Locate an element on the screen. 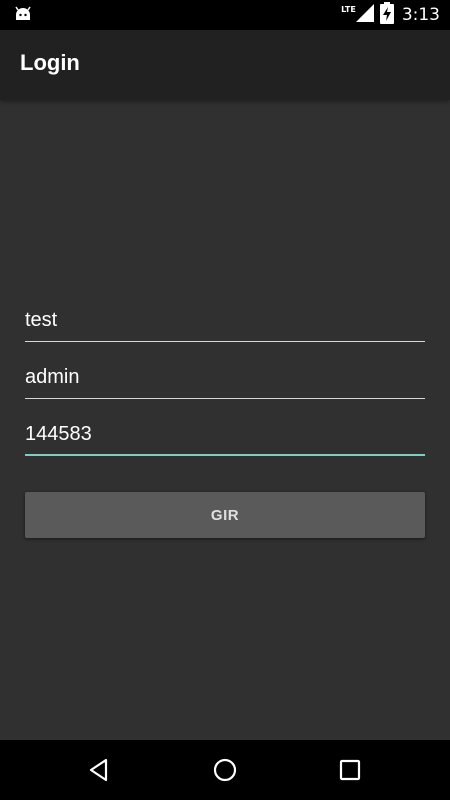  username-field is located at coordinates (225, 320).